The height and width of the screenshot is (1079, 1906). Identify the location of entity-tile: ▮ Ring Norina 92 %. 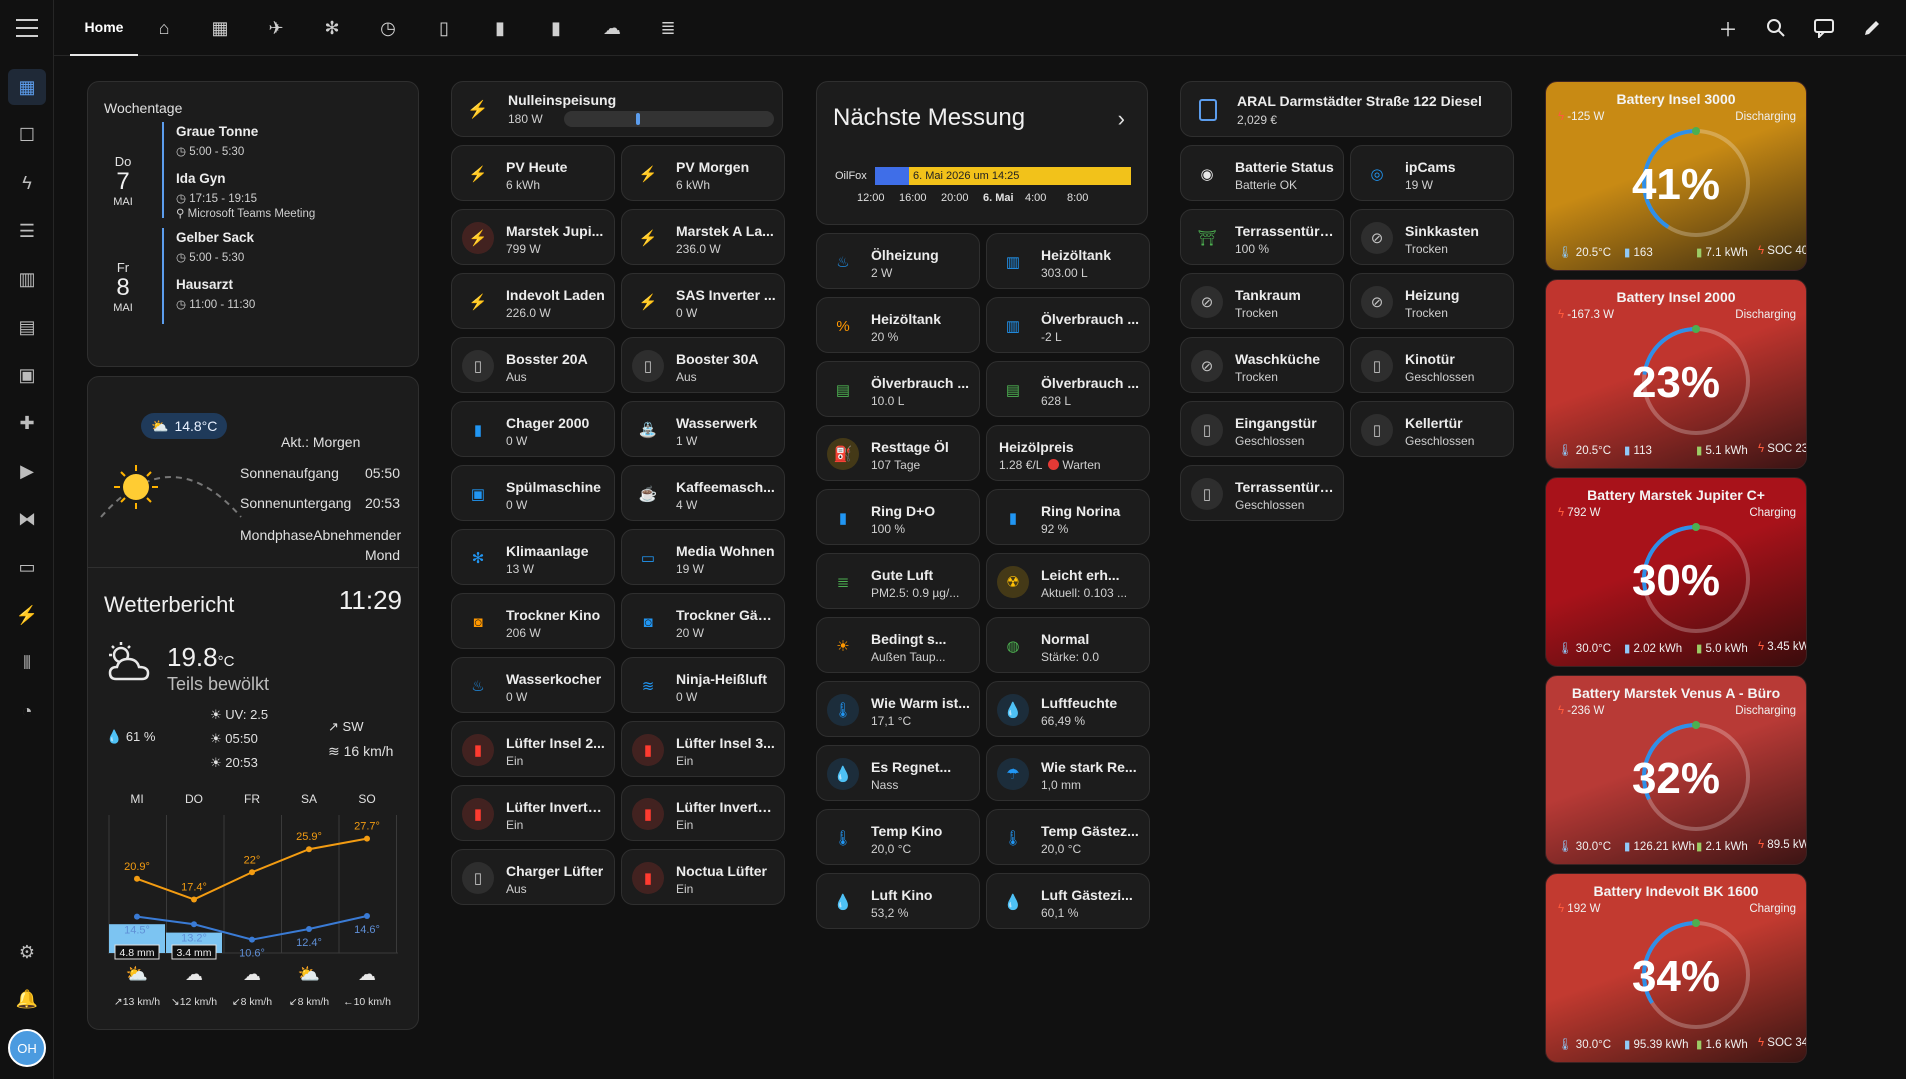
(1068, 517).